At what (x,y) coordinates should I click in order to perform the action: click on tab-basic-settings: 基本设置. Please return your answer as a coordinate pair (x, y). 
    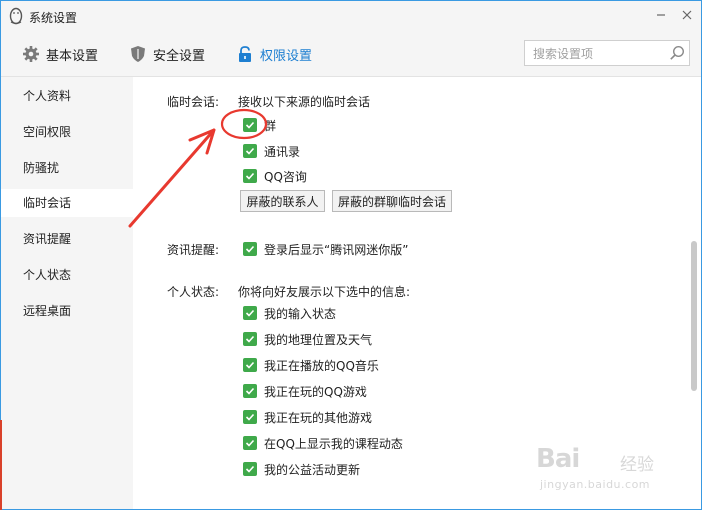
    Looking at the image, I should click on (60, 54).